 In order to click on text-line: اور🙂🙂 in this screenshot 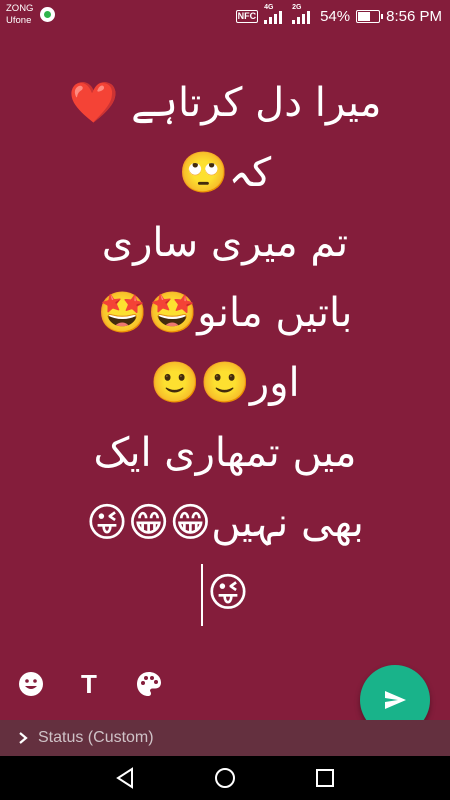, I will do `click(225, 383)`.